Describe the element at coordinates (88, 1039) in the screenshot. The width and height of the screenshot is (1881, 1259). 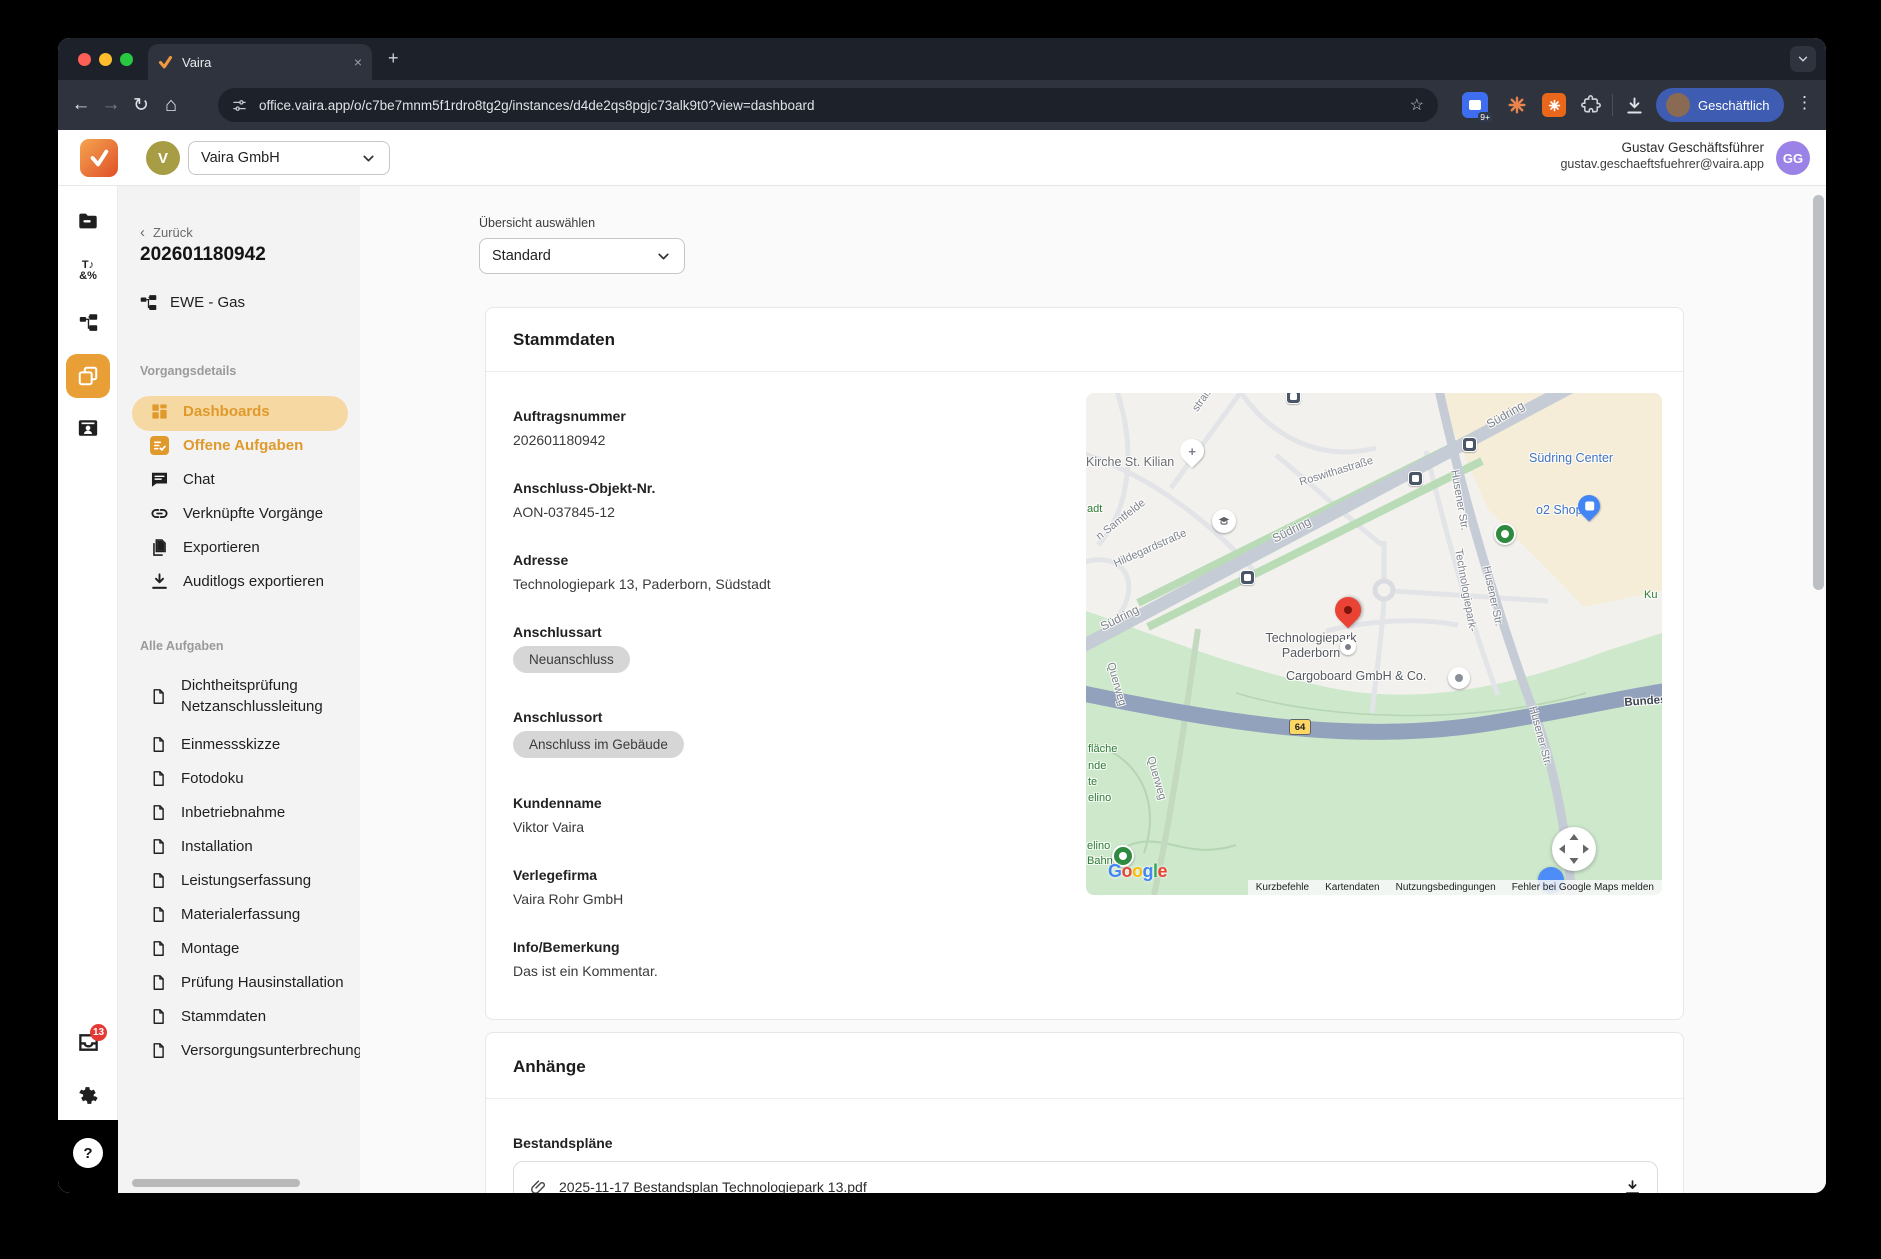
I see `rail-item-inbox: 13` at that location.